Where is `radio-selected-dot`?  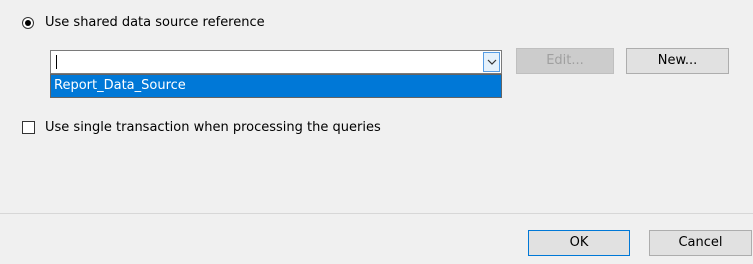 radio-selected-dot is located at coordinates (28, 23).